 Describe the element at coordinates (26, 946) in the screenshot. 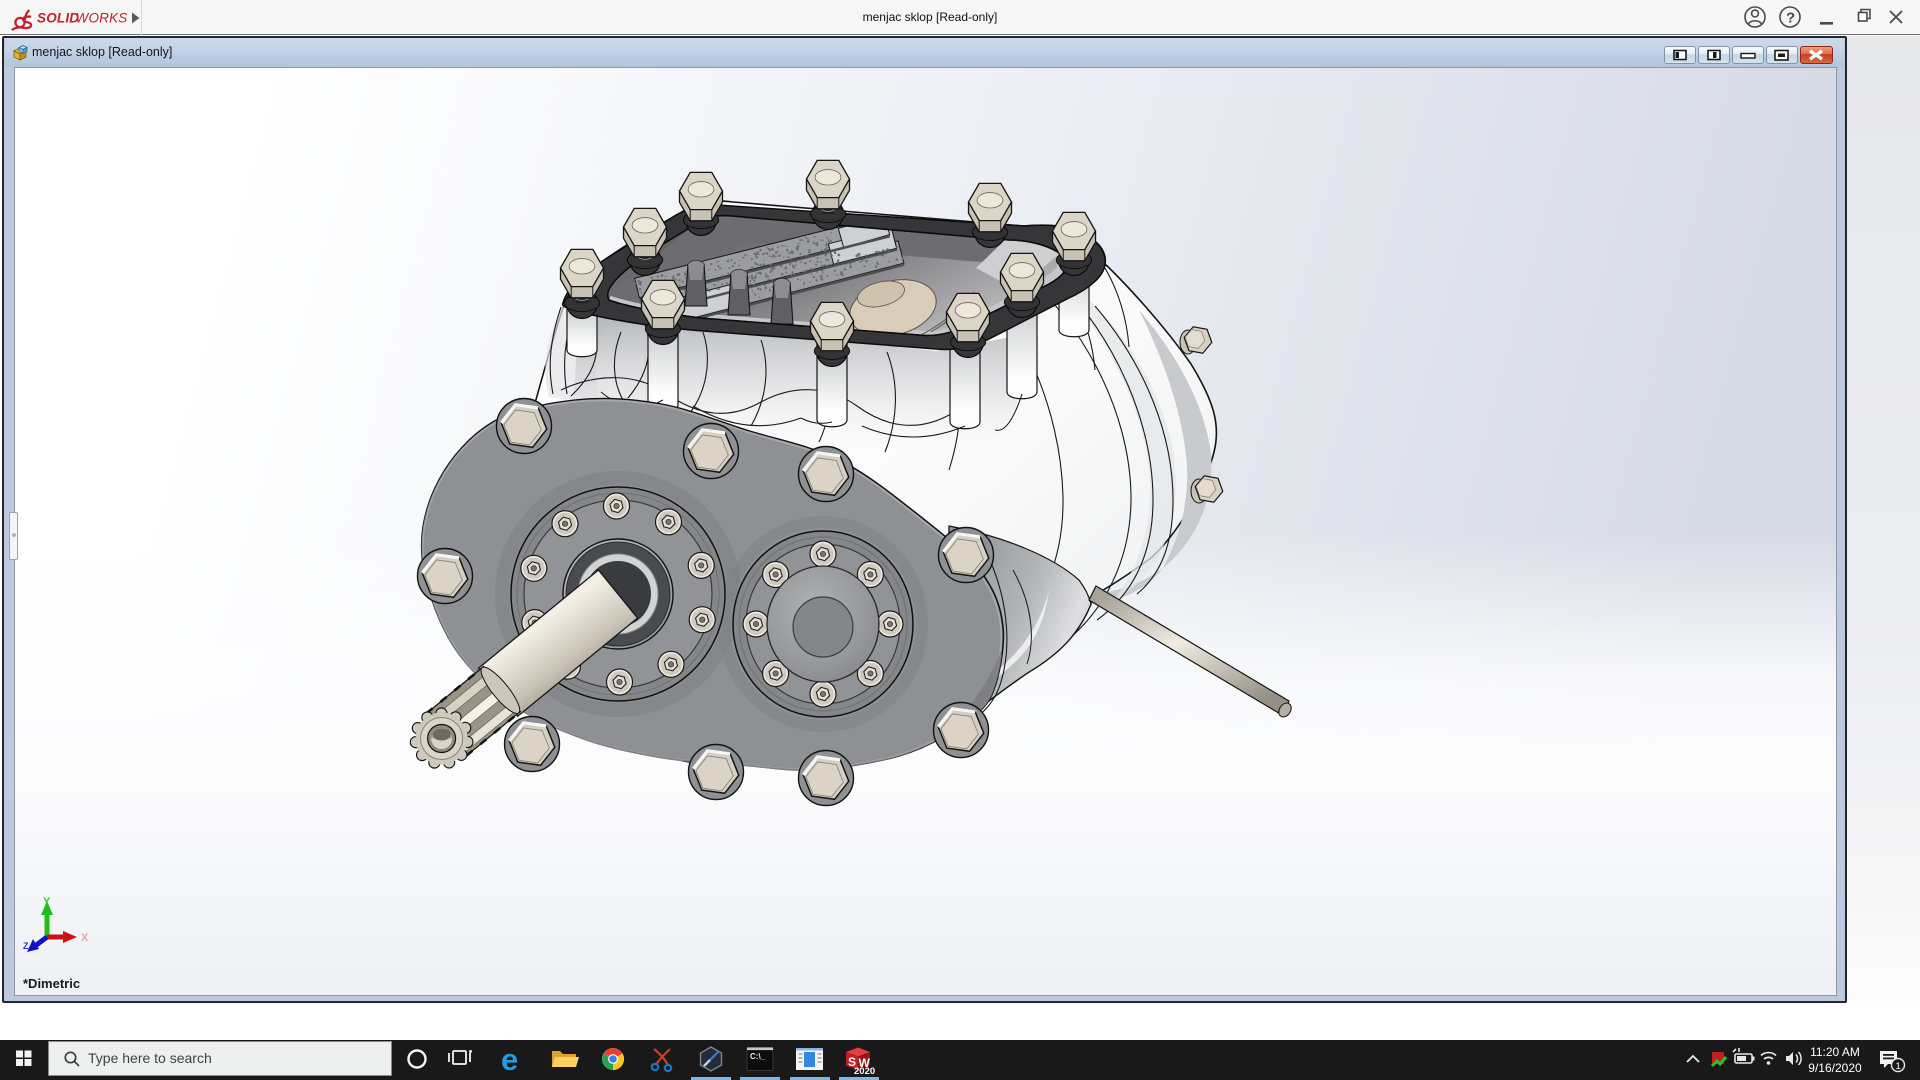

I see `svg-text: Z` at that location.